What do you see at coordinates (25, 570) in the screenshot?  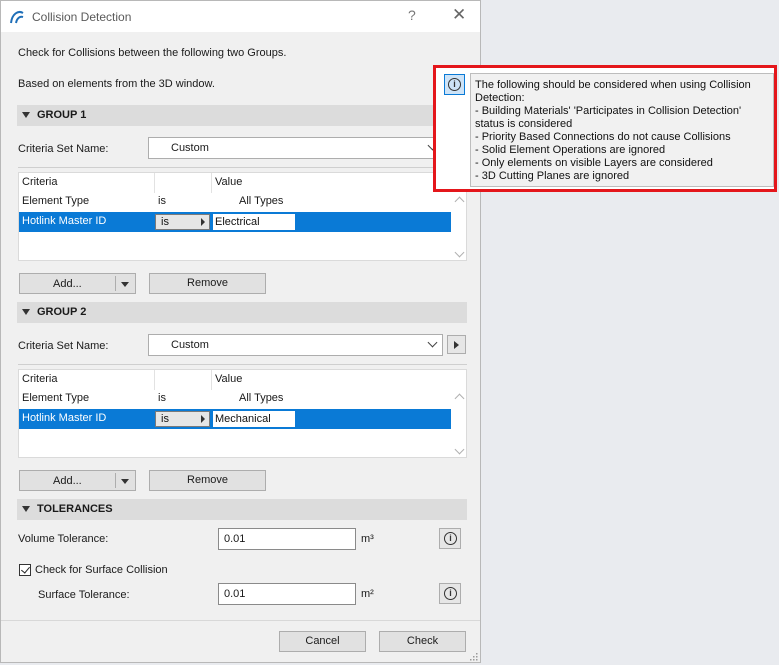 I see `surface-collision-checkbox` at bounding box center [25, 570].